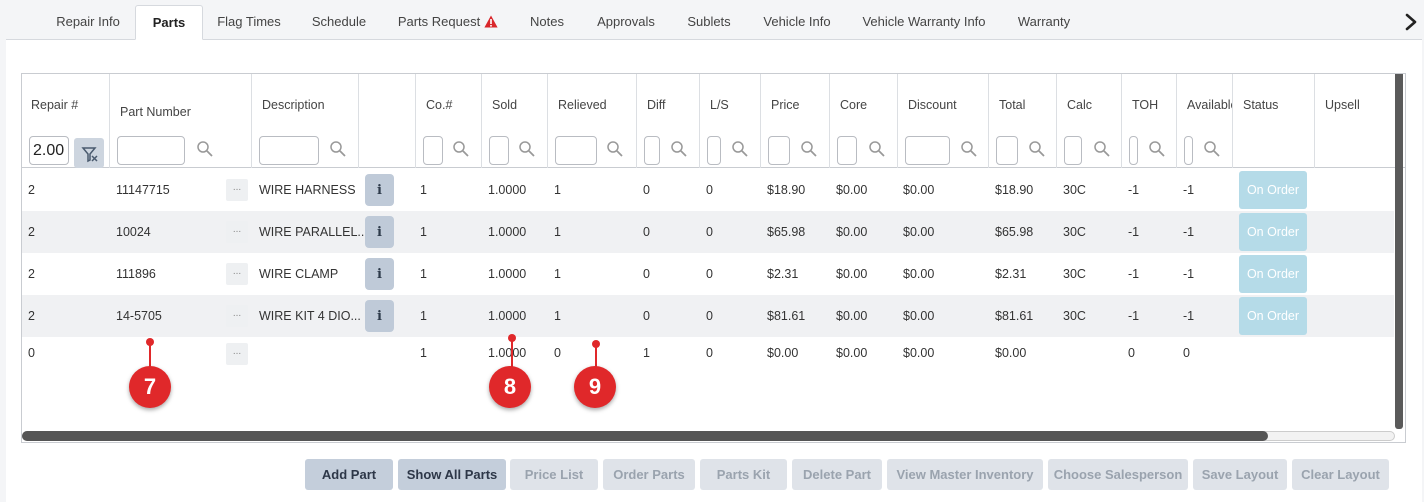 The image size is (1424, 502). What do you see at coordinates (1205, 121) in the screenshot?
I see `header-available: Available` at bounding box center [1205, 121].